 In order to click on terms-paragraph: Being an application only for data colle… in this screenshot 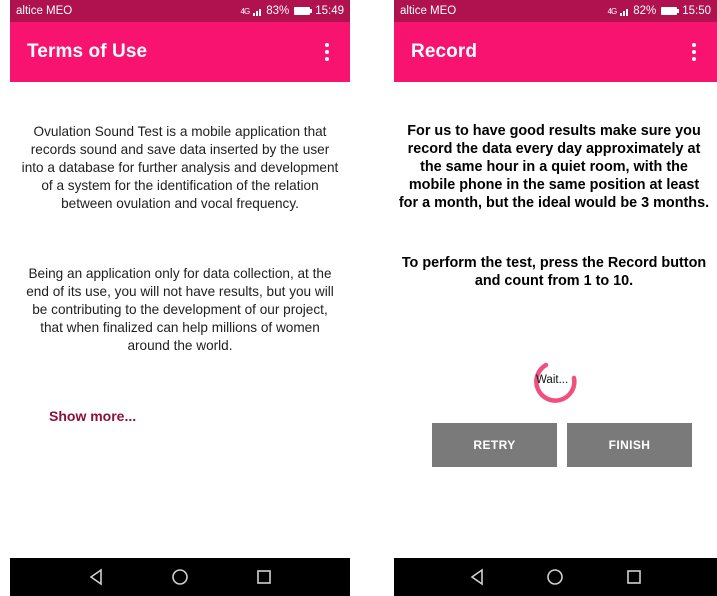, I will do `click(180, 309)`.